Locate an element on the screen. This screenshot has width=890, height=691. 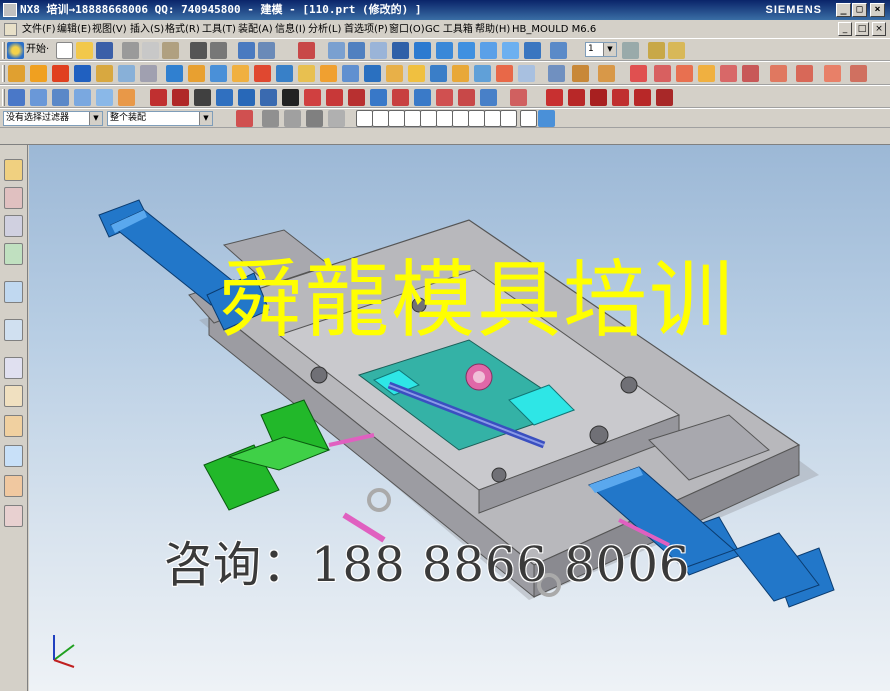
chevron-down-icon: ▼ is located at coordinates (205, 118).